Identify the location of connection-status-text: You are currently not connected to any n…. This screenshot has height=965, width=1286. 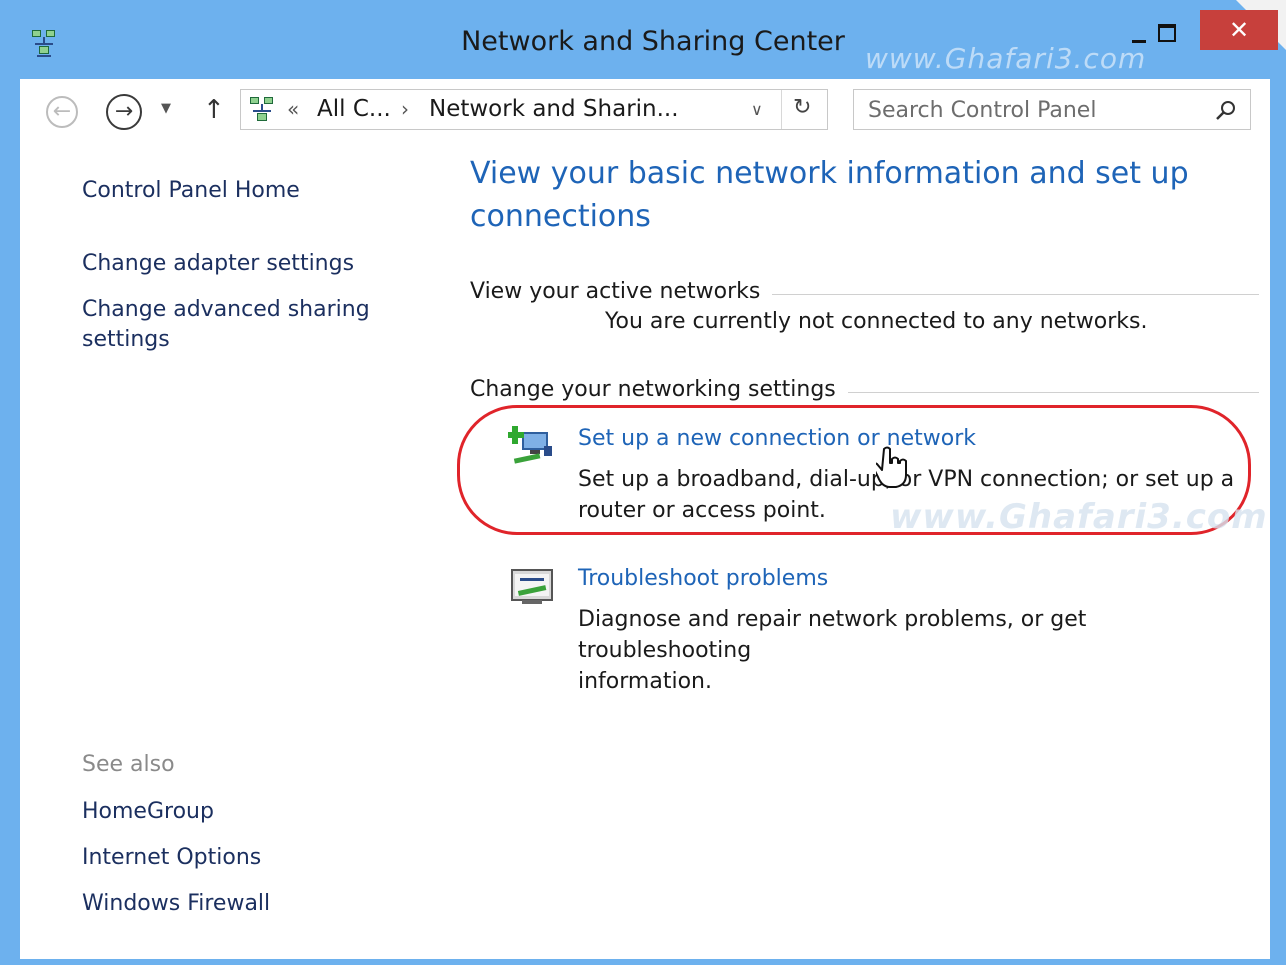
(876, 321).